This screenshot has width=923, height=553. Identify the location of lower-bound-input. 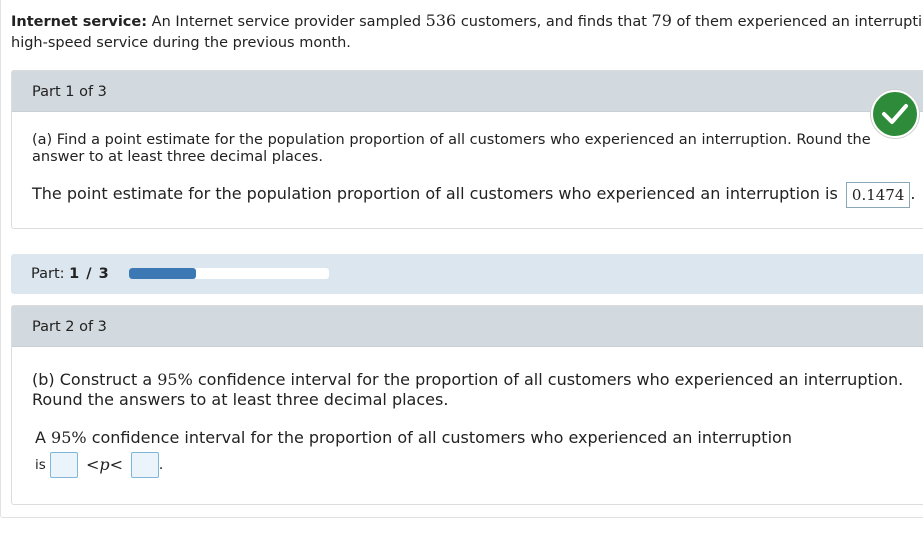
(64, 465).